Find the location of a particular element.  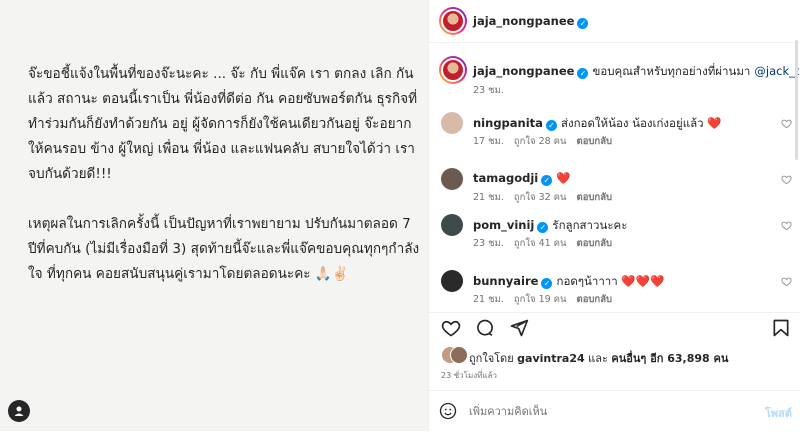

comment-text: กอดๆน้าาาา ❤️❤️❤️ is located at coordinates (610, 281).